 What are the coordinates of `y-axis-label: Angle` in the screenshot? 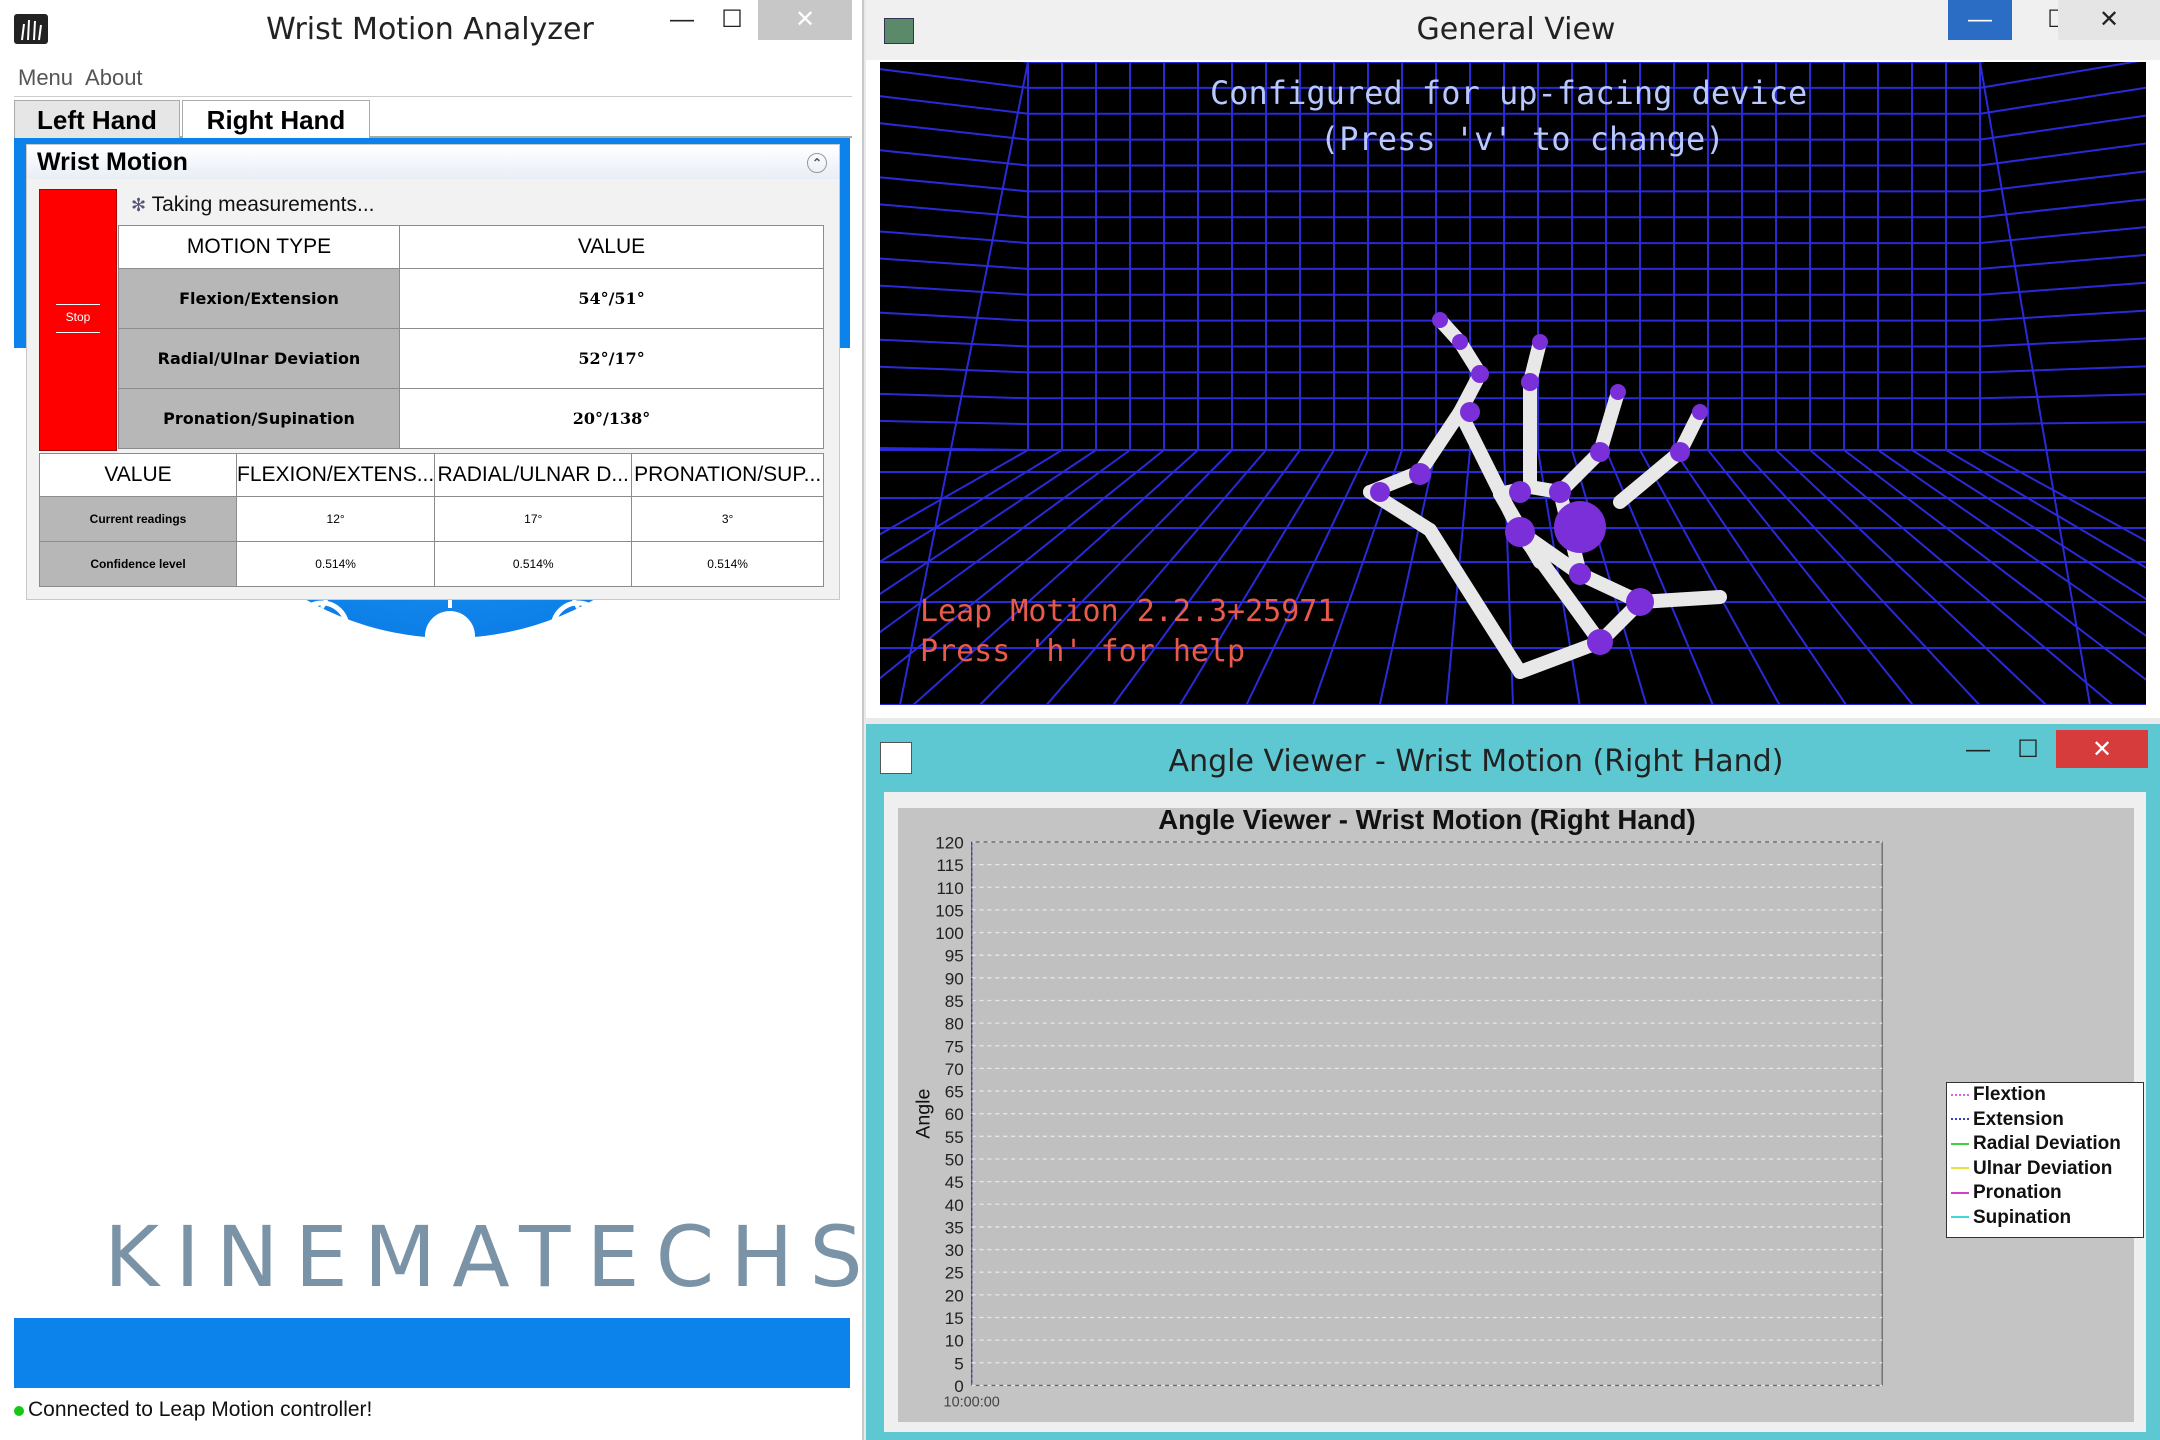 It's located at (924, 1114).